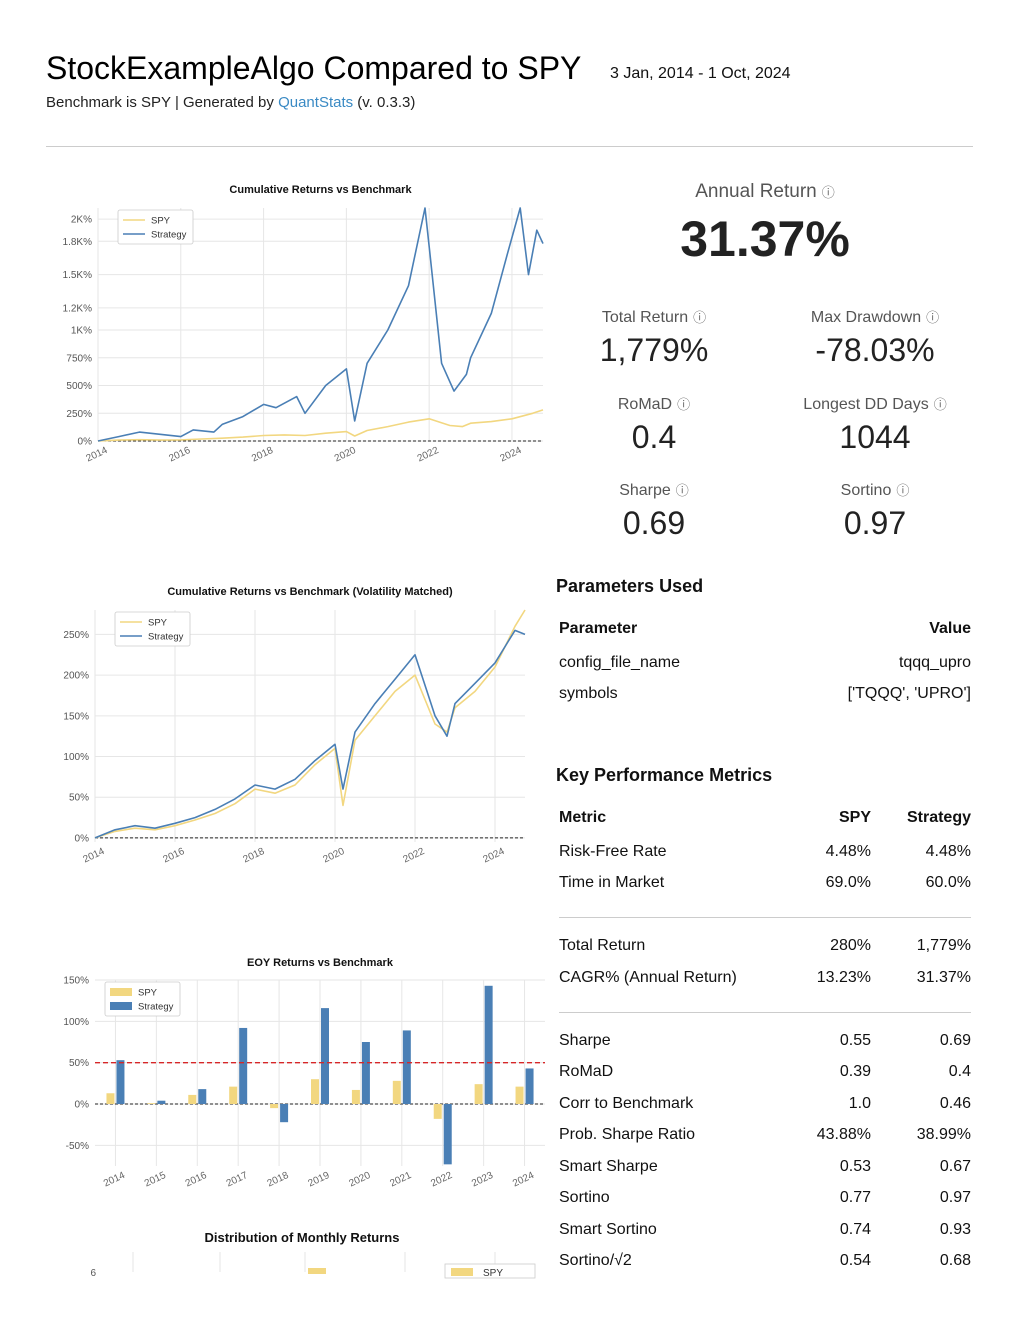 The image size is (1020, 1320). What do you see at coordinates (76, 716) in the screenshot?
I see `y-tick-label: 150%` at bounding box center [76, 716].